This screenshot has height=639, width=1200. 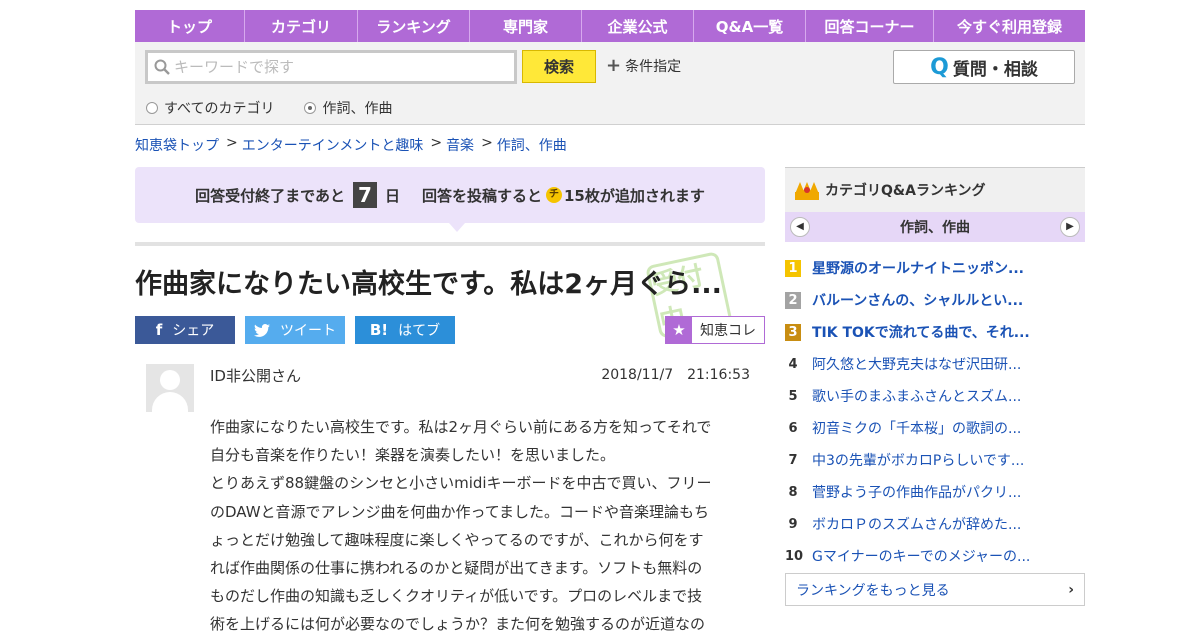 What do you see at coordinates (301, 26) in the screenshot?
I see `nav-category: カテゴリ` at bounding box center [301, 26].